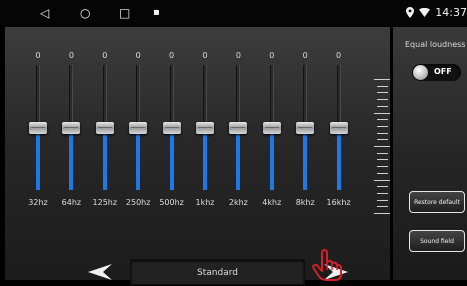 The image size is (467, 286). Describe the element at coordinates (443, 71) in the screenshot. I see `toggle-state: OFF` at that location.